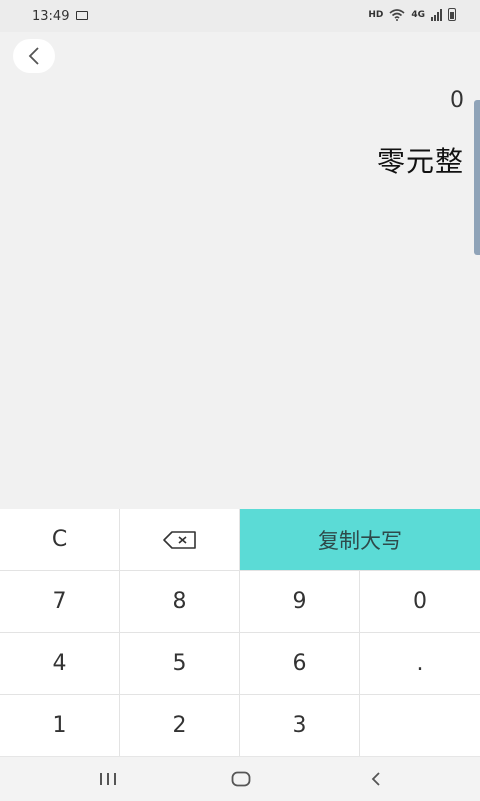  I want to click on copy-uppercase-button: 复制大写, so click(360, 540).